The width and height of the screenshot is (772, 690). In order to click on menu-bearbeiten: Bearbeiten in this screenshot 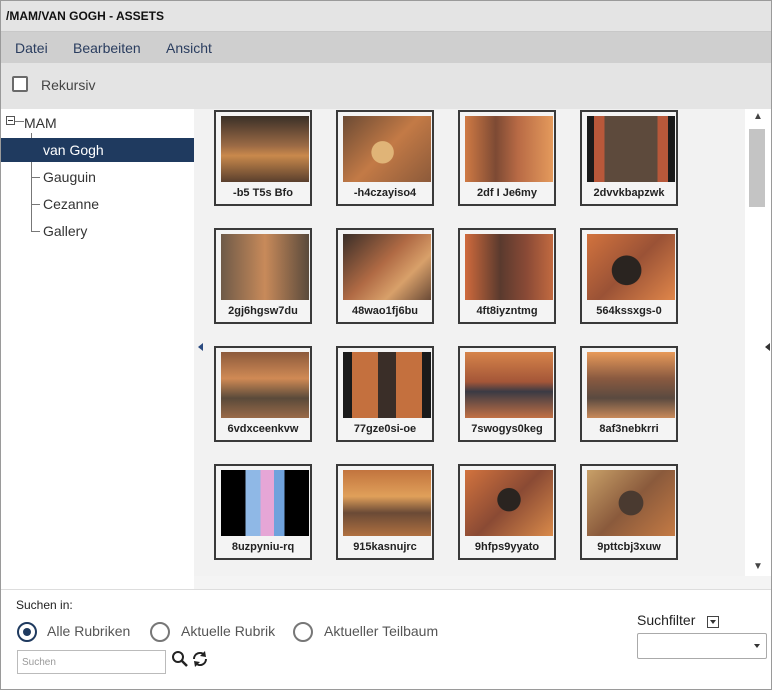, I will do `click(107, 48)`.